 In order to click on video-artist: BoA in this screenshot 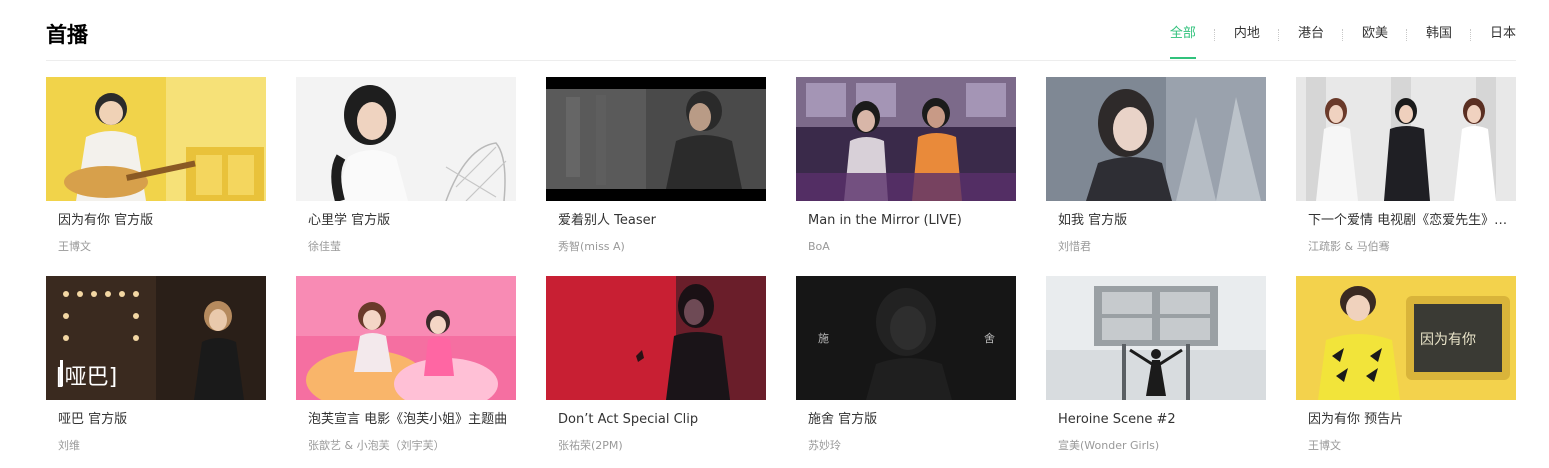, I will do `click(908, 247)`.